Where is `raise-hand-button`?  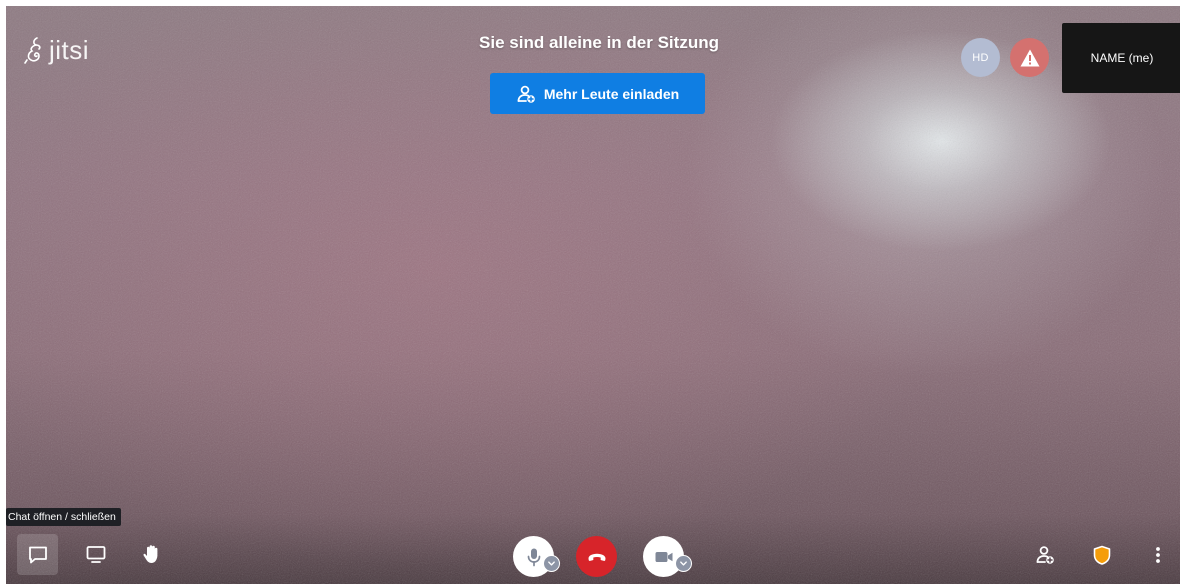 raise-hand-button is located at coordinates (152, 554).